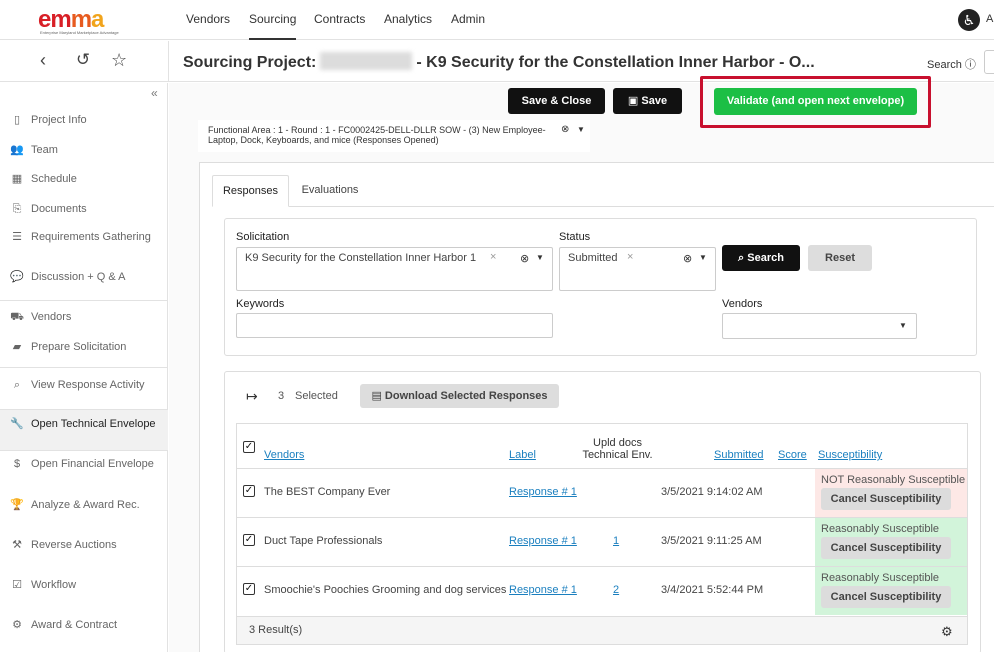  Describe the element at coordinates (989, 62) in the screenshot. I see `header-search-input` at that location.